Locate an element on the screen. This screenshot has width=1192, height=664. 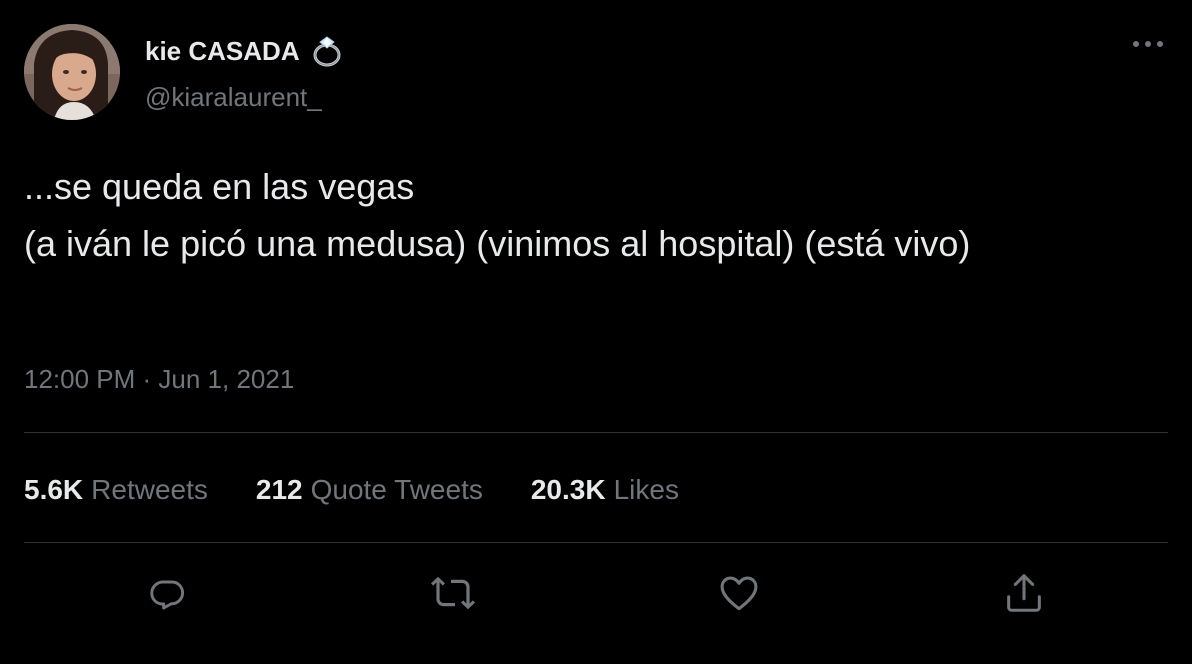
avatar is located at coordinates (72, 72).